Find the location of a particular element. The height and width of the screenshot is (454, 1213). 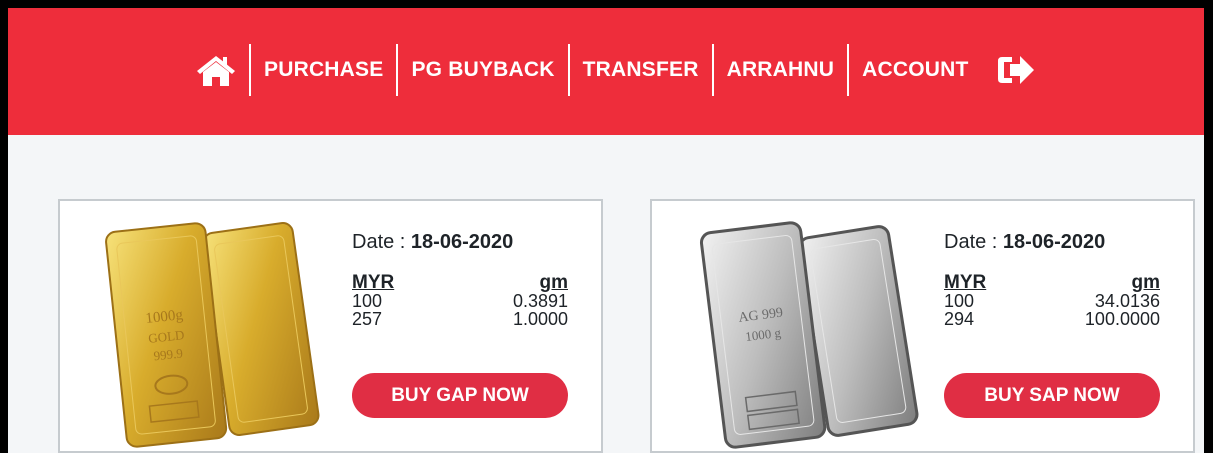

gold-bars-image: 1000g GOLD 999.9 is located at coordinates (211, 329).